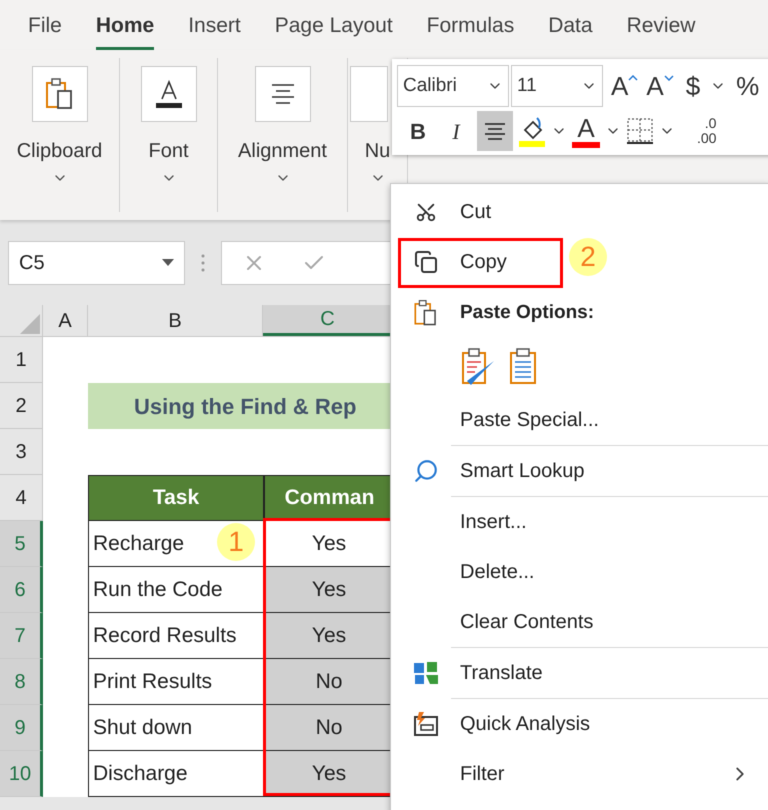 Image resolution: width=768 pixels, height=810 pixels. I want to click on ribbon-tab: Page Layout, so click(333, 25).